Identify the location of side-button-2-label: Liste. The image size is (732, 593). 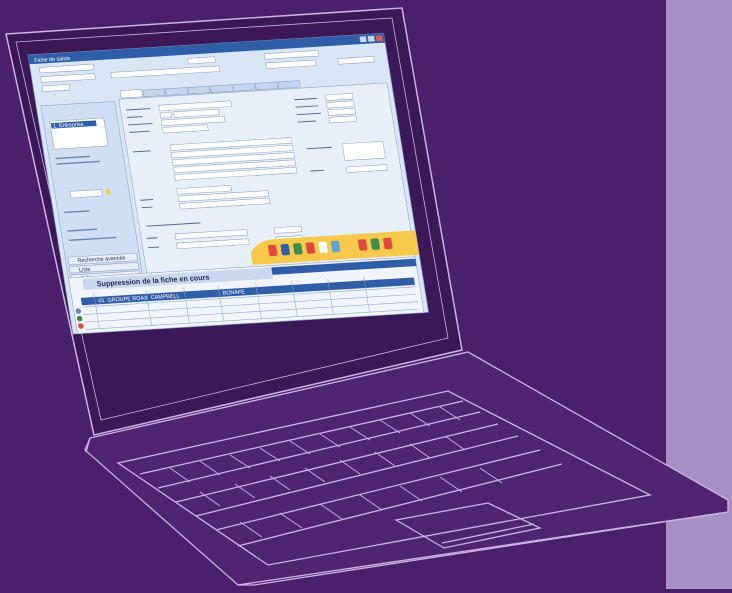
(85, 270).